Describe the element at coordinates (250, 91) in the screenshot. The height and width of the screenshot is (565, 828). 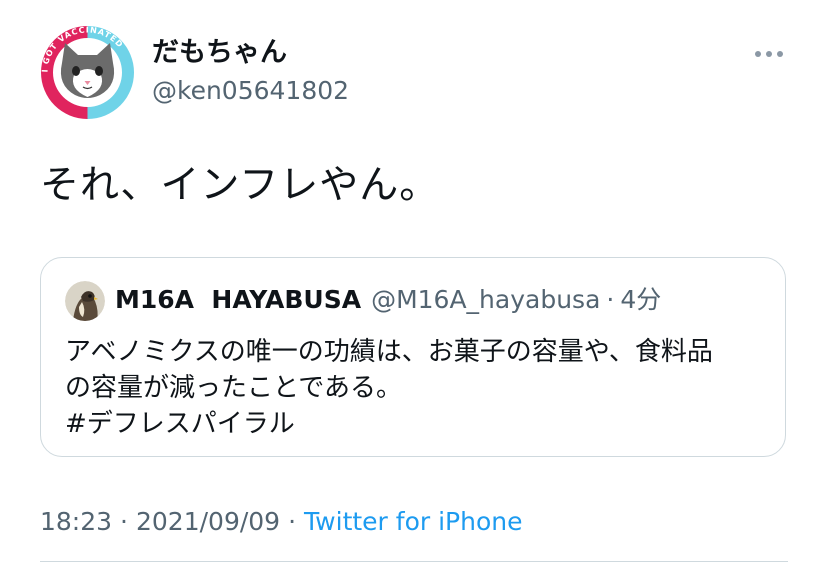
I see `author-handle: @ken05641802` at that location.